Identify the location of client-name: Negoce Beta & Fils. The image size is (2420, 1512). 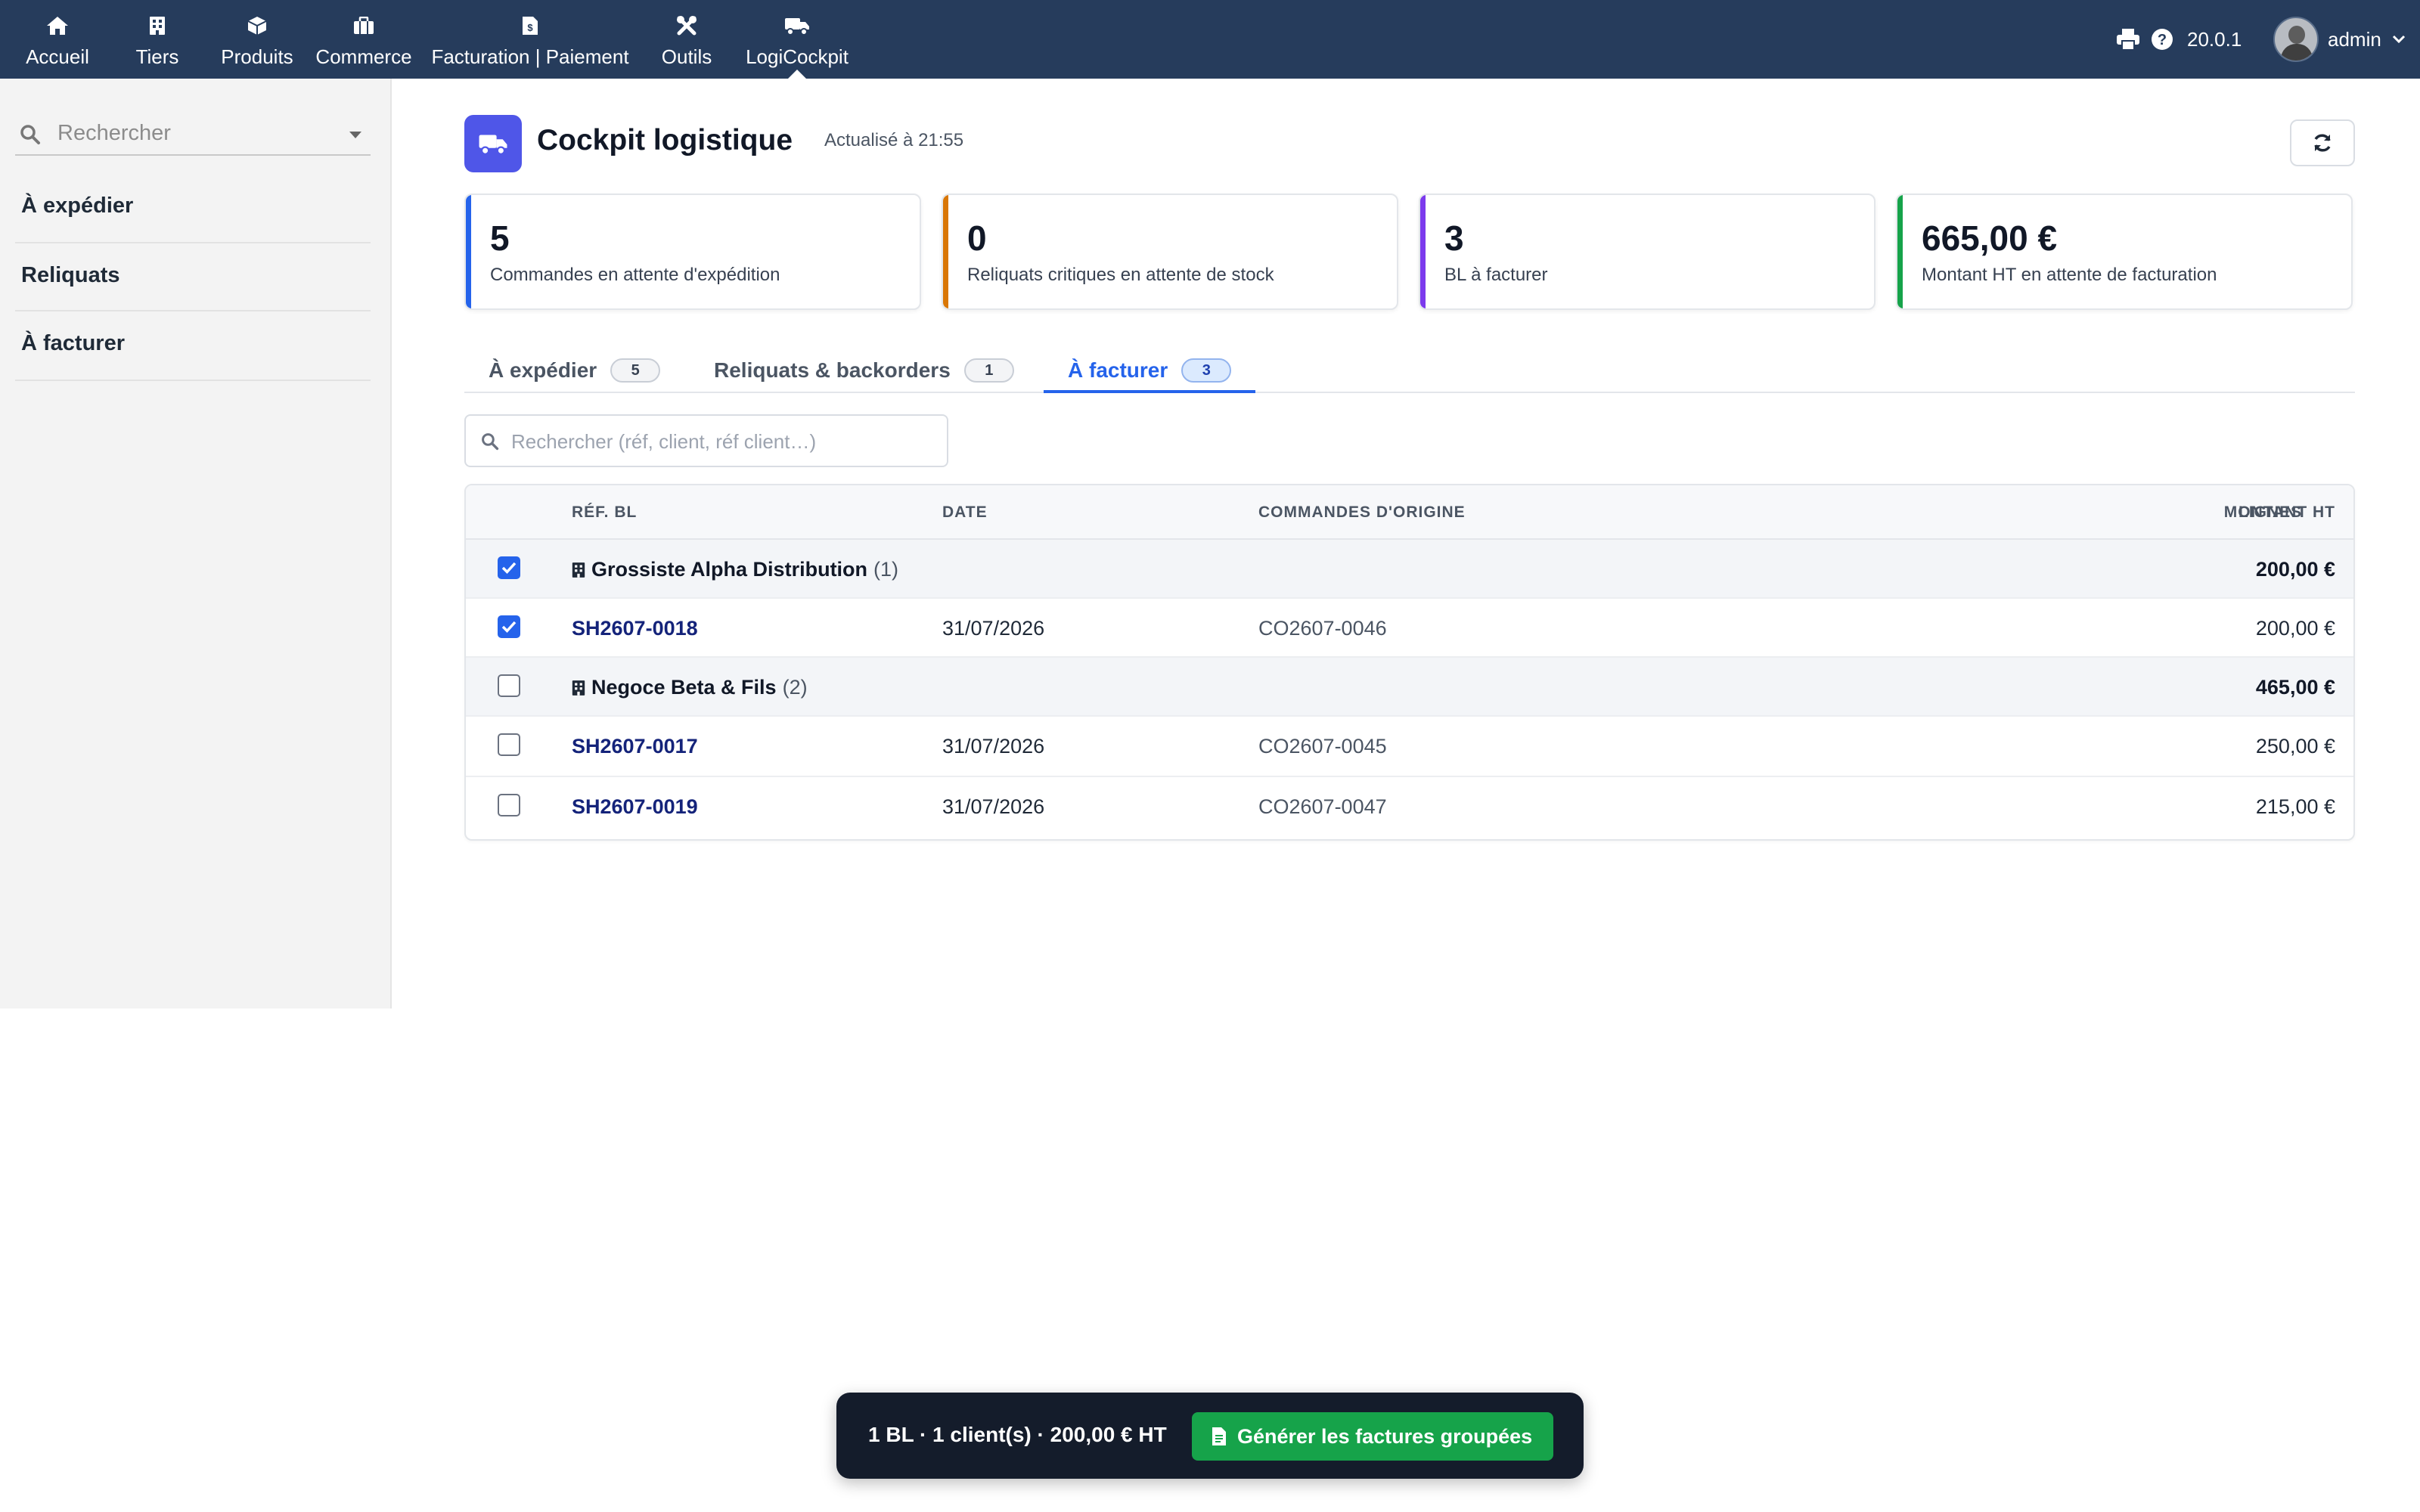
(684, 687).